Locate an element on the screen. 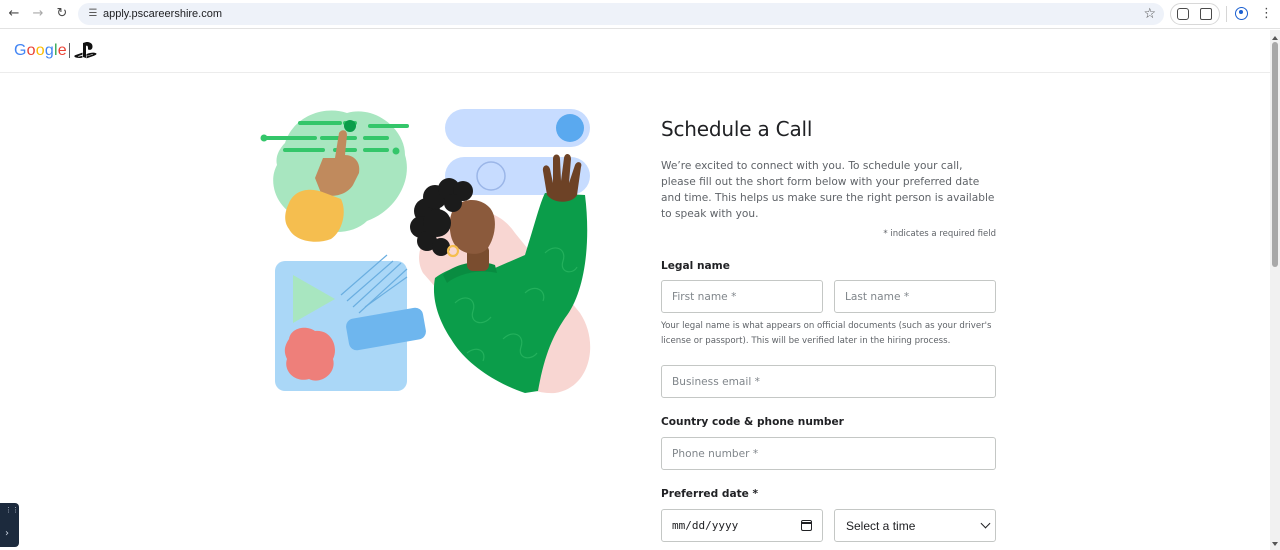 The height and width of the screenshot is (550, 1280). preferred-date-label: Preferred date * is located at coordinates (710, 494).